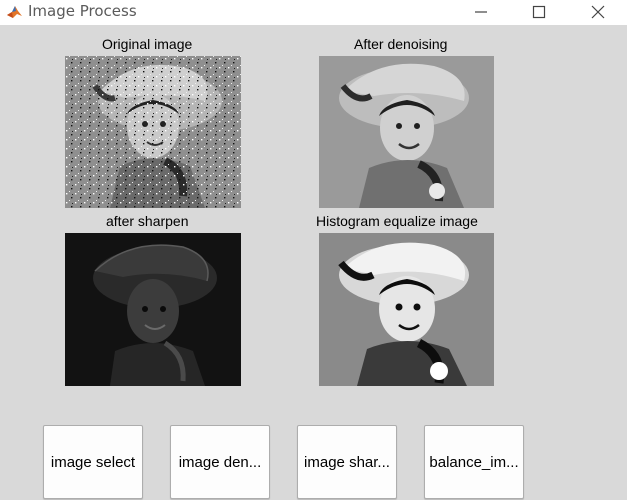  What do you see at coordinates (14, 11) in the screenshot?
I see `matlab-icon` at bounding box center [14, 11].